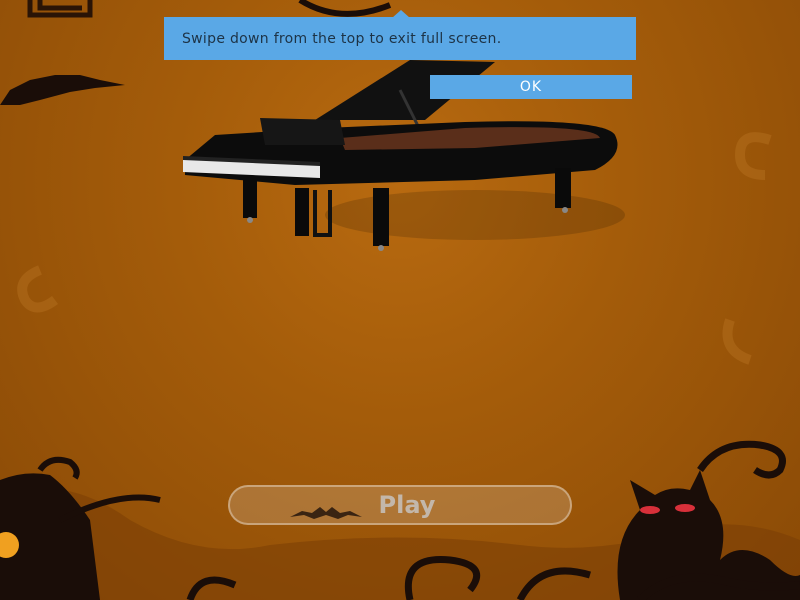 The image size is (800, 600). I want to click on play-button: Play, so click(400, 505).